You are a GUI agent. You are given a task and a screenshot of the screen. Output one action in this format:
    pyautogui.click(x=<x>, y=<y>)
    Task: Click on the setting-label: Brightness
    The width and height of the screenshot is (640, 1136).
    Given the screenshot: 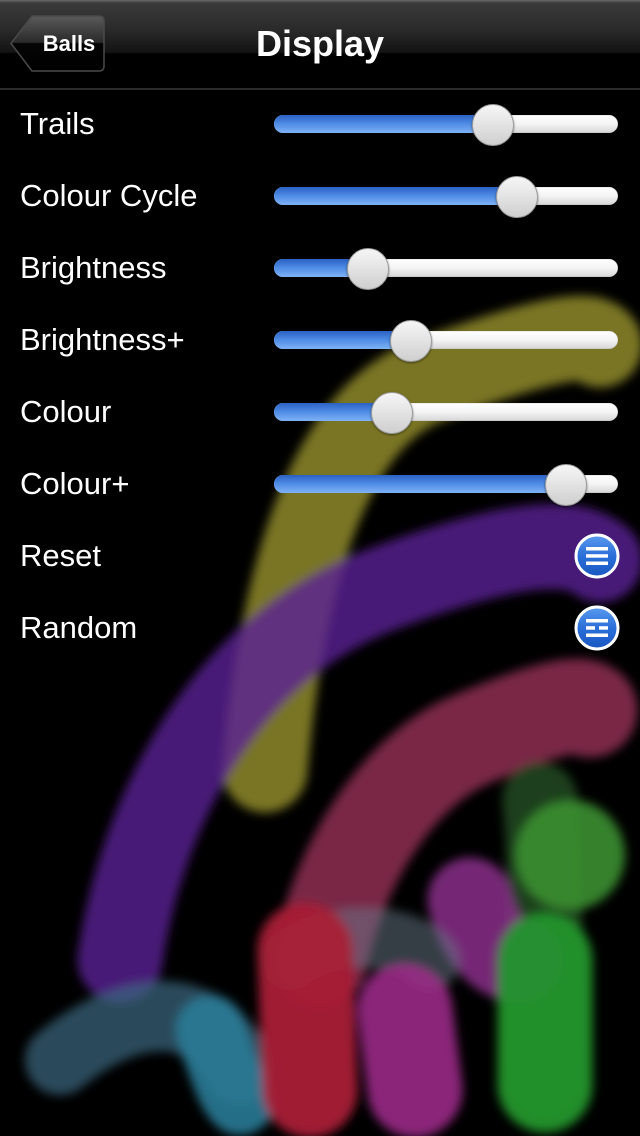 What is the action you would take?
    pyautogui.click(x=93, y=267)
    